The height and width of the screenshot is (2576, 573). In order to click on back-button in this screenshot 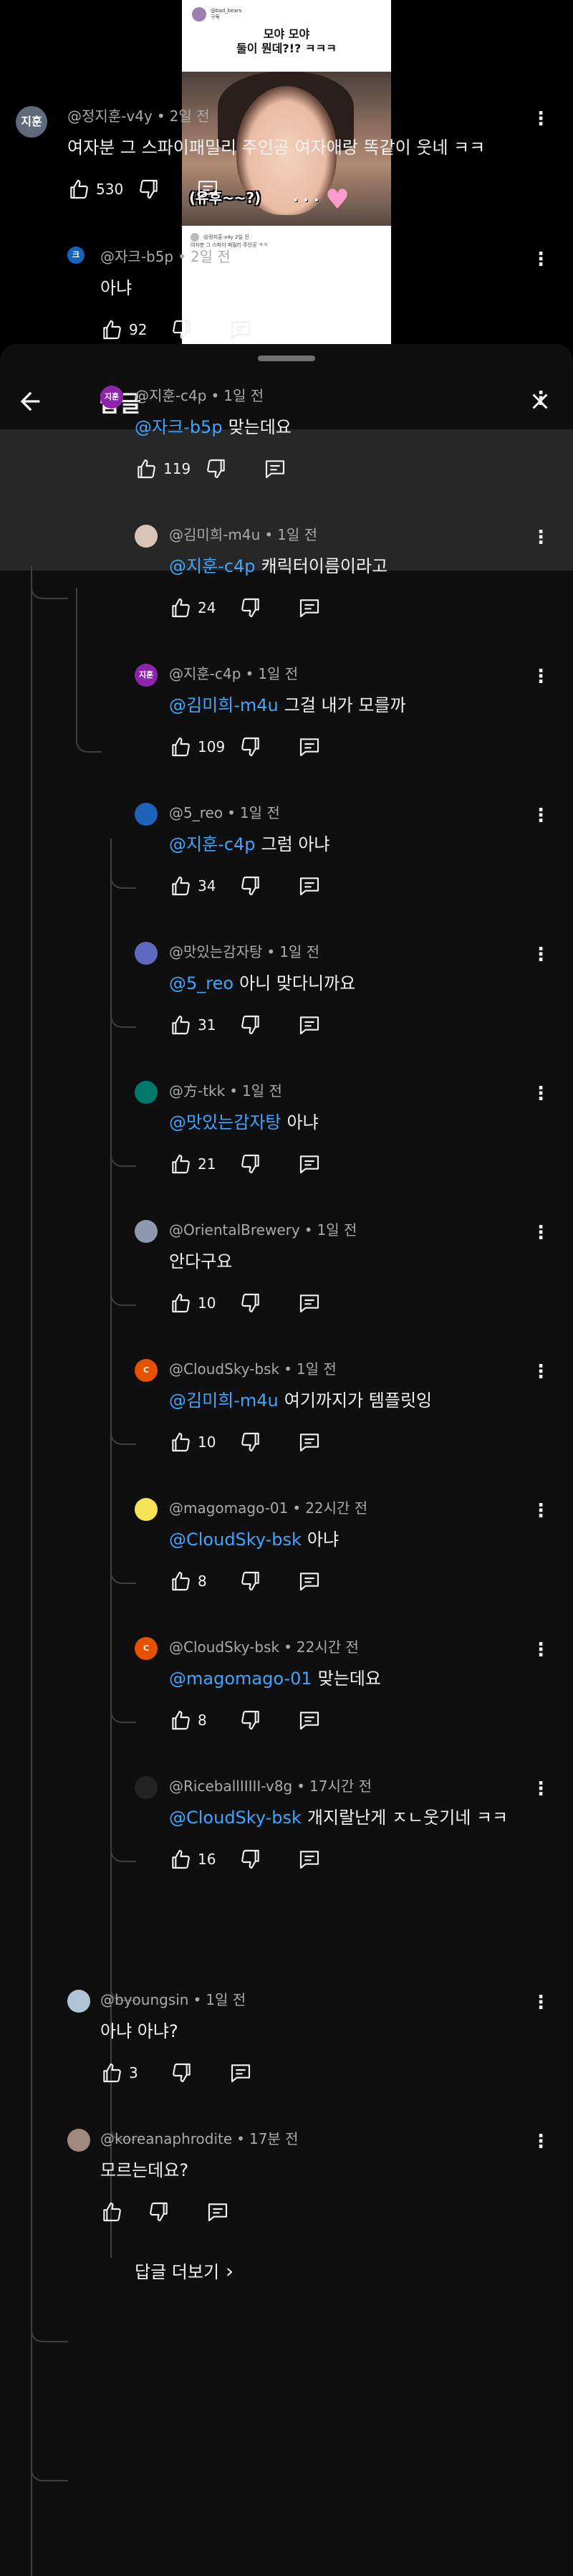, I will do `click(33, 401)`.